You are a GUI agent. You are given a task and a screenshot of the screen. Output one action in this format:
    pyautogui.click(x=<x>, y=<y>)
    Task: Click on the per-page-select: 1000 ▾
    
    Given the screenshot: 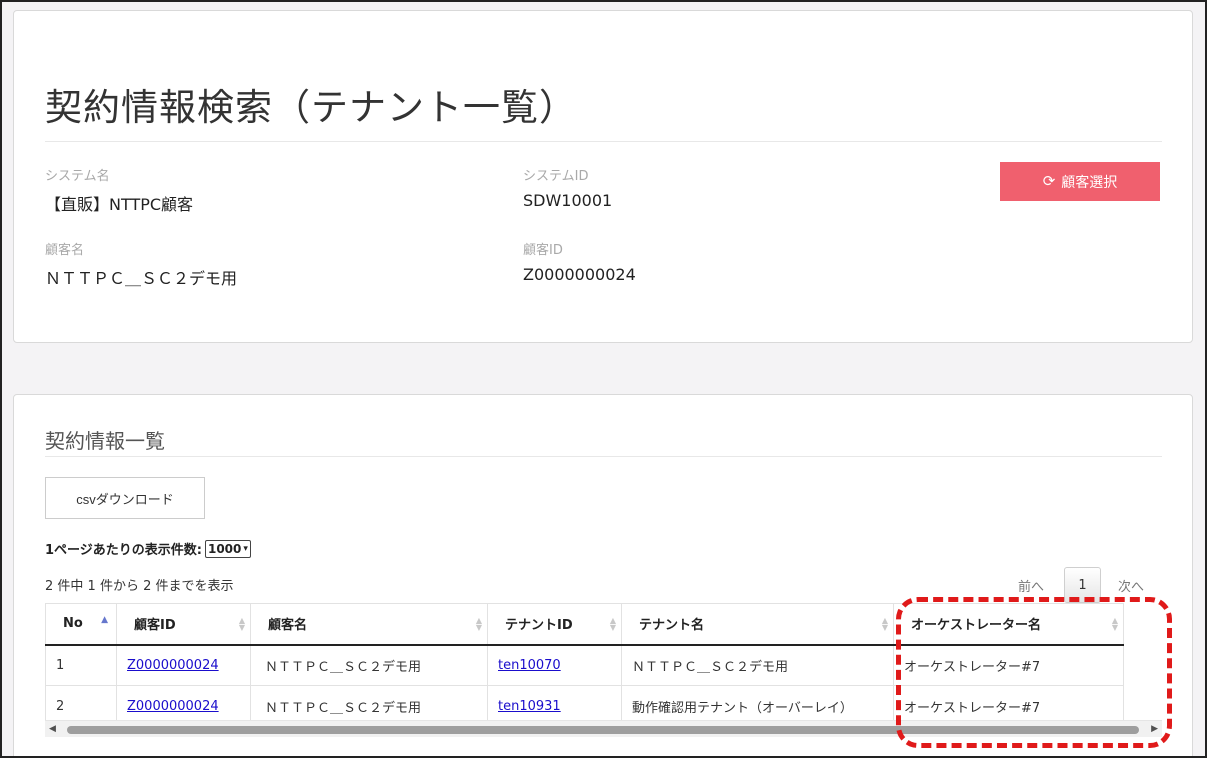 What is the action you would take?
    pyautogui.click(x=227, y=548)
    